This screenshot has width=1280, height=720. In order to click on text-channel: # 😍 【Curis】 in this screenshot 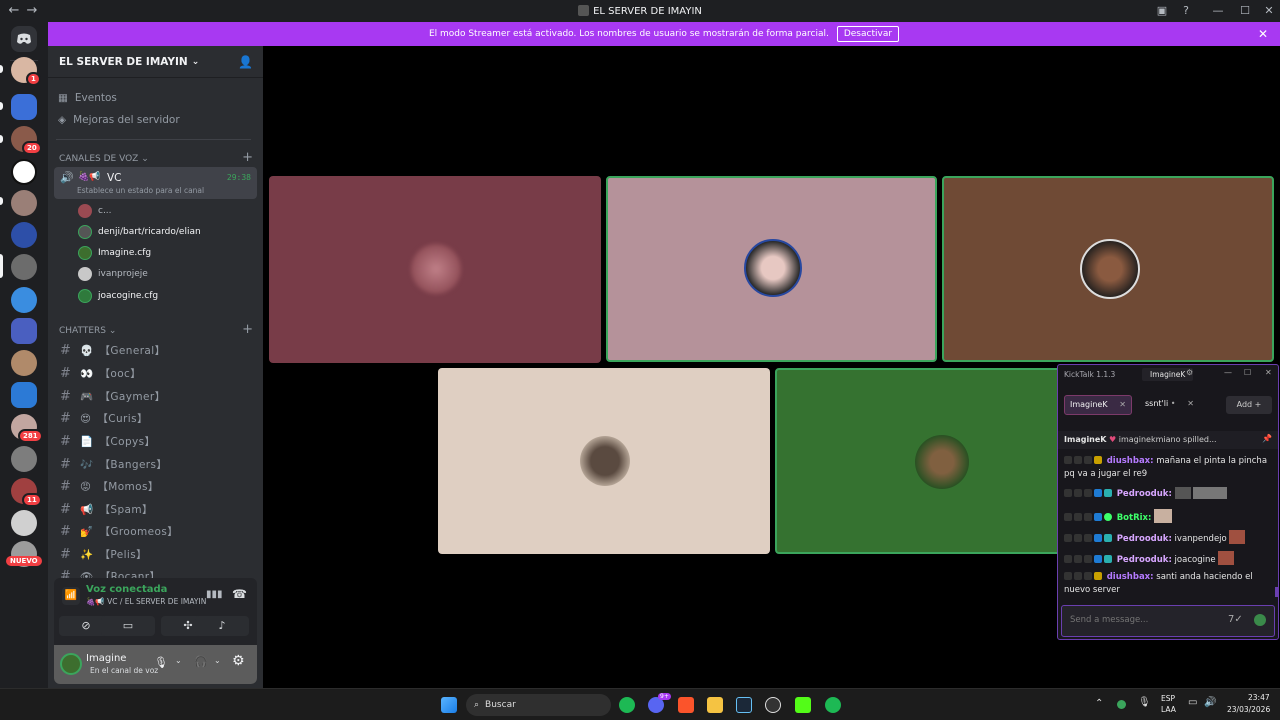, I will do `click(104, 418)`.